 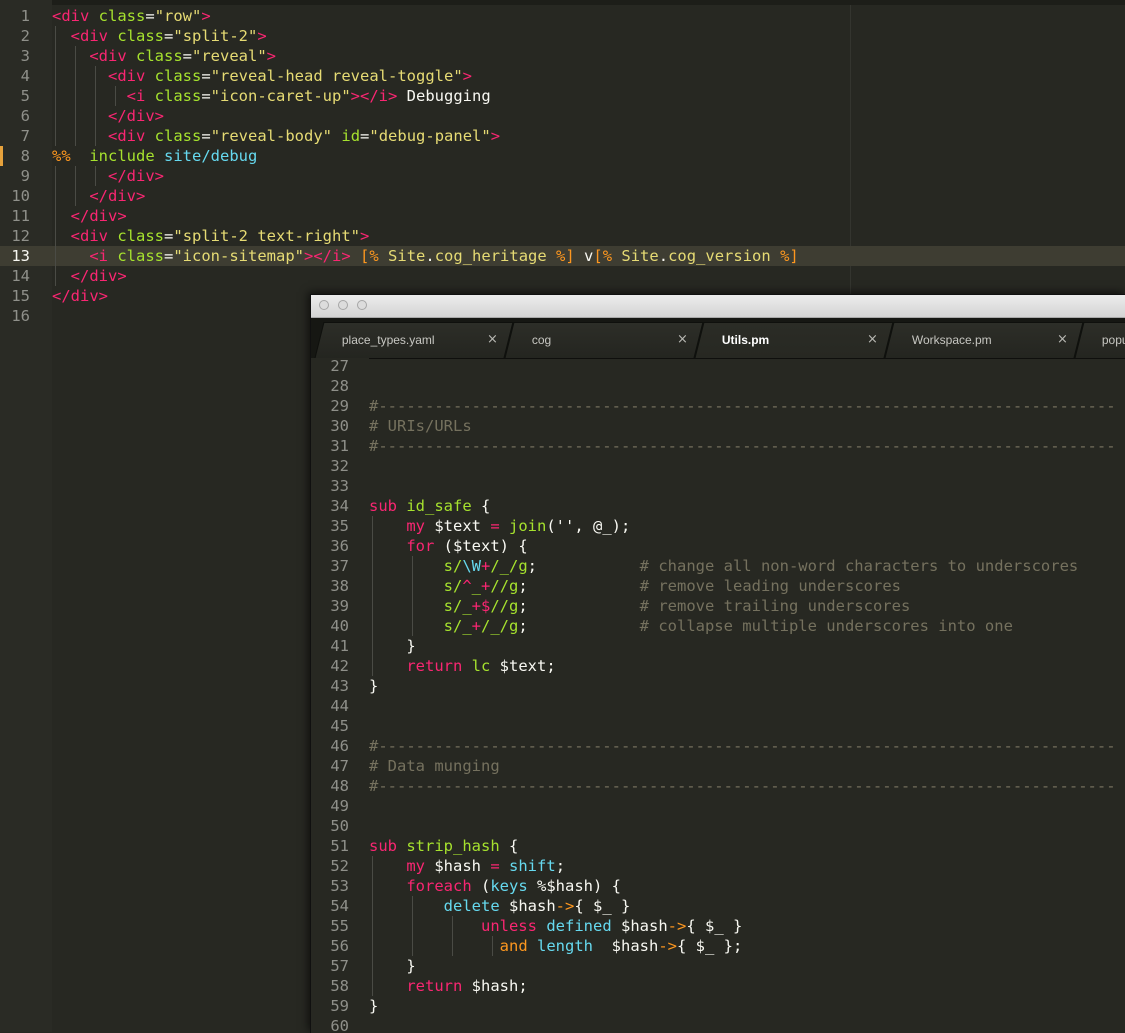 I want to click on code-line: 10 </div>, so click(x=562, y=196).